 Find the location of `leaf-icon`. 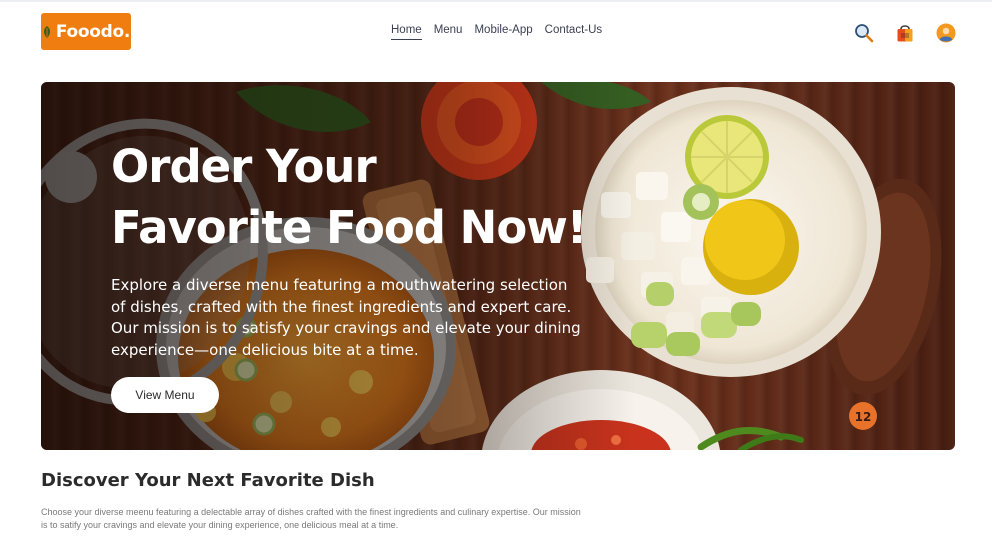

leaf-icon is located at coordinates (46, 31).